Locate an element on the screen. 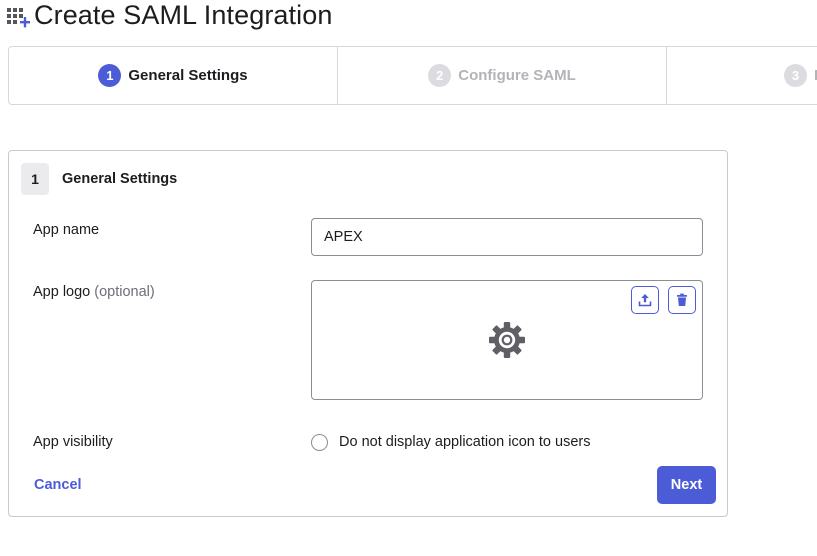  gear-icon is located at coordinates (507, 340).